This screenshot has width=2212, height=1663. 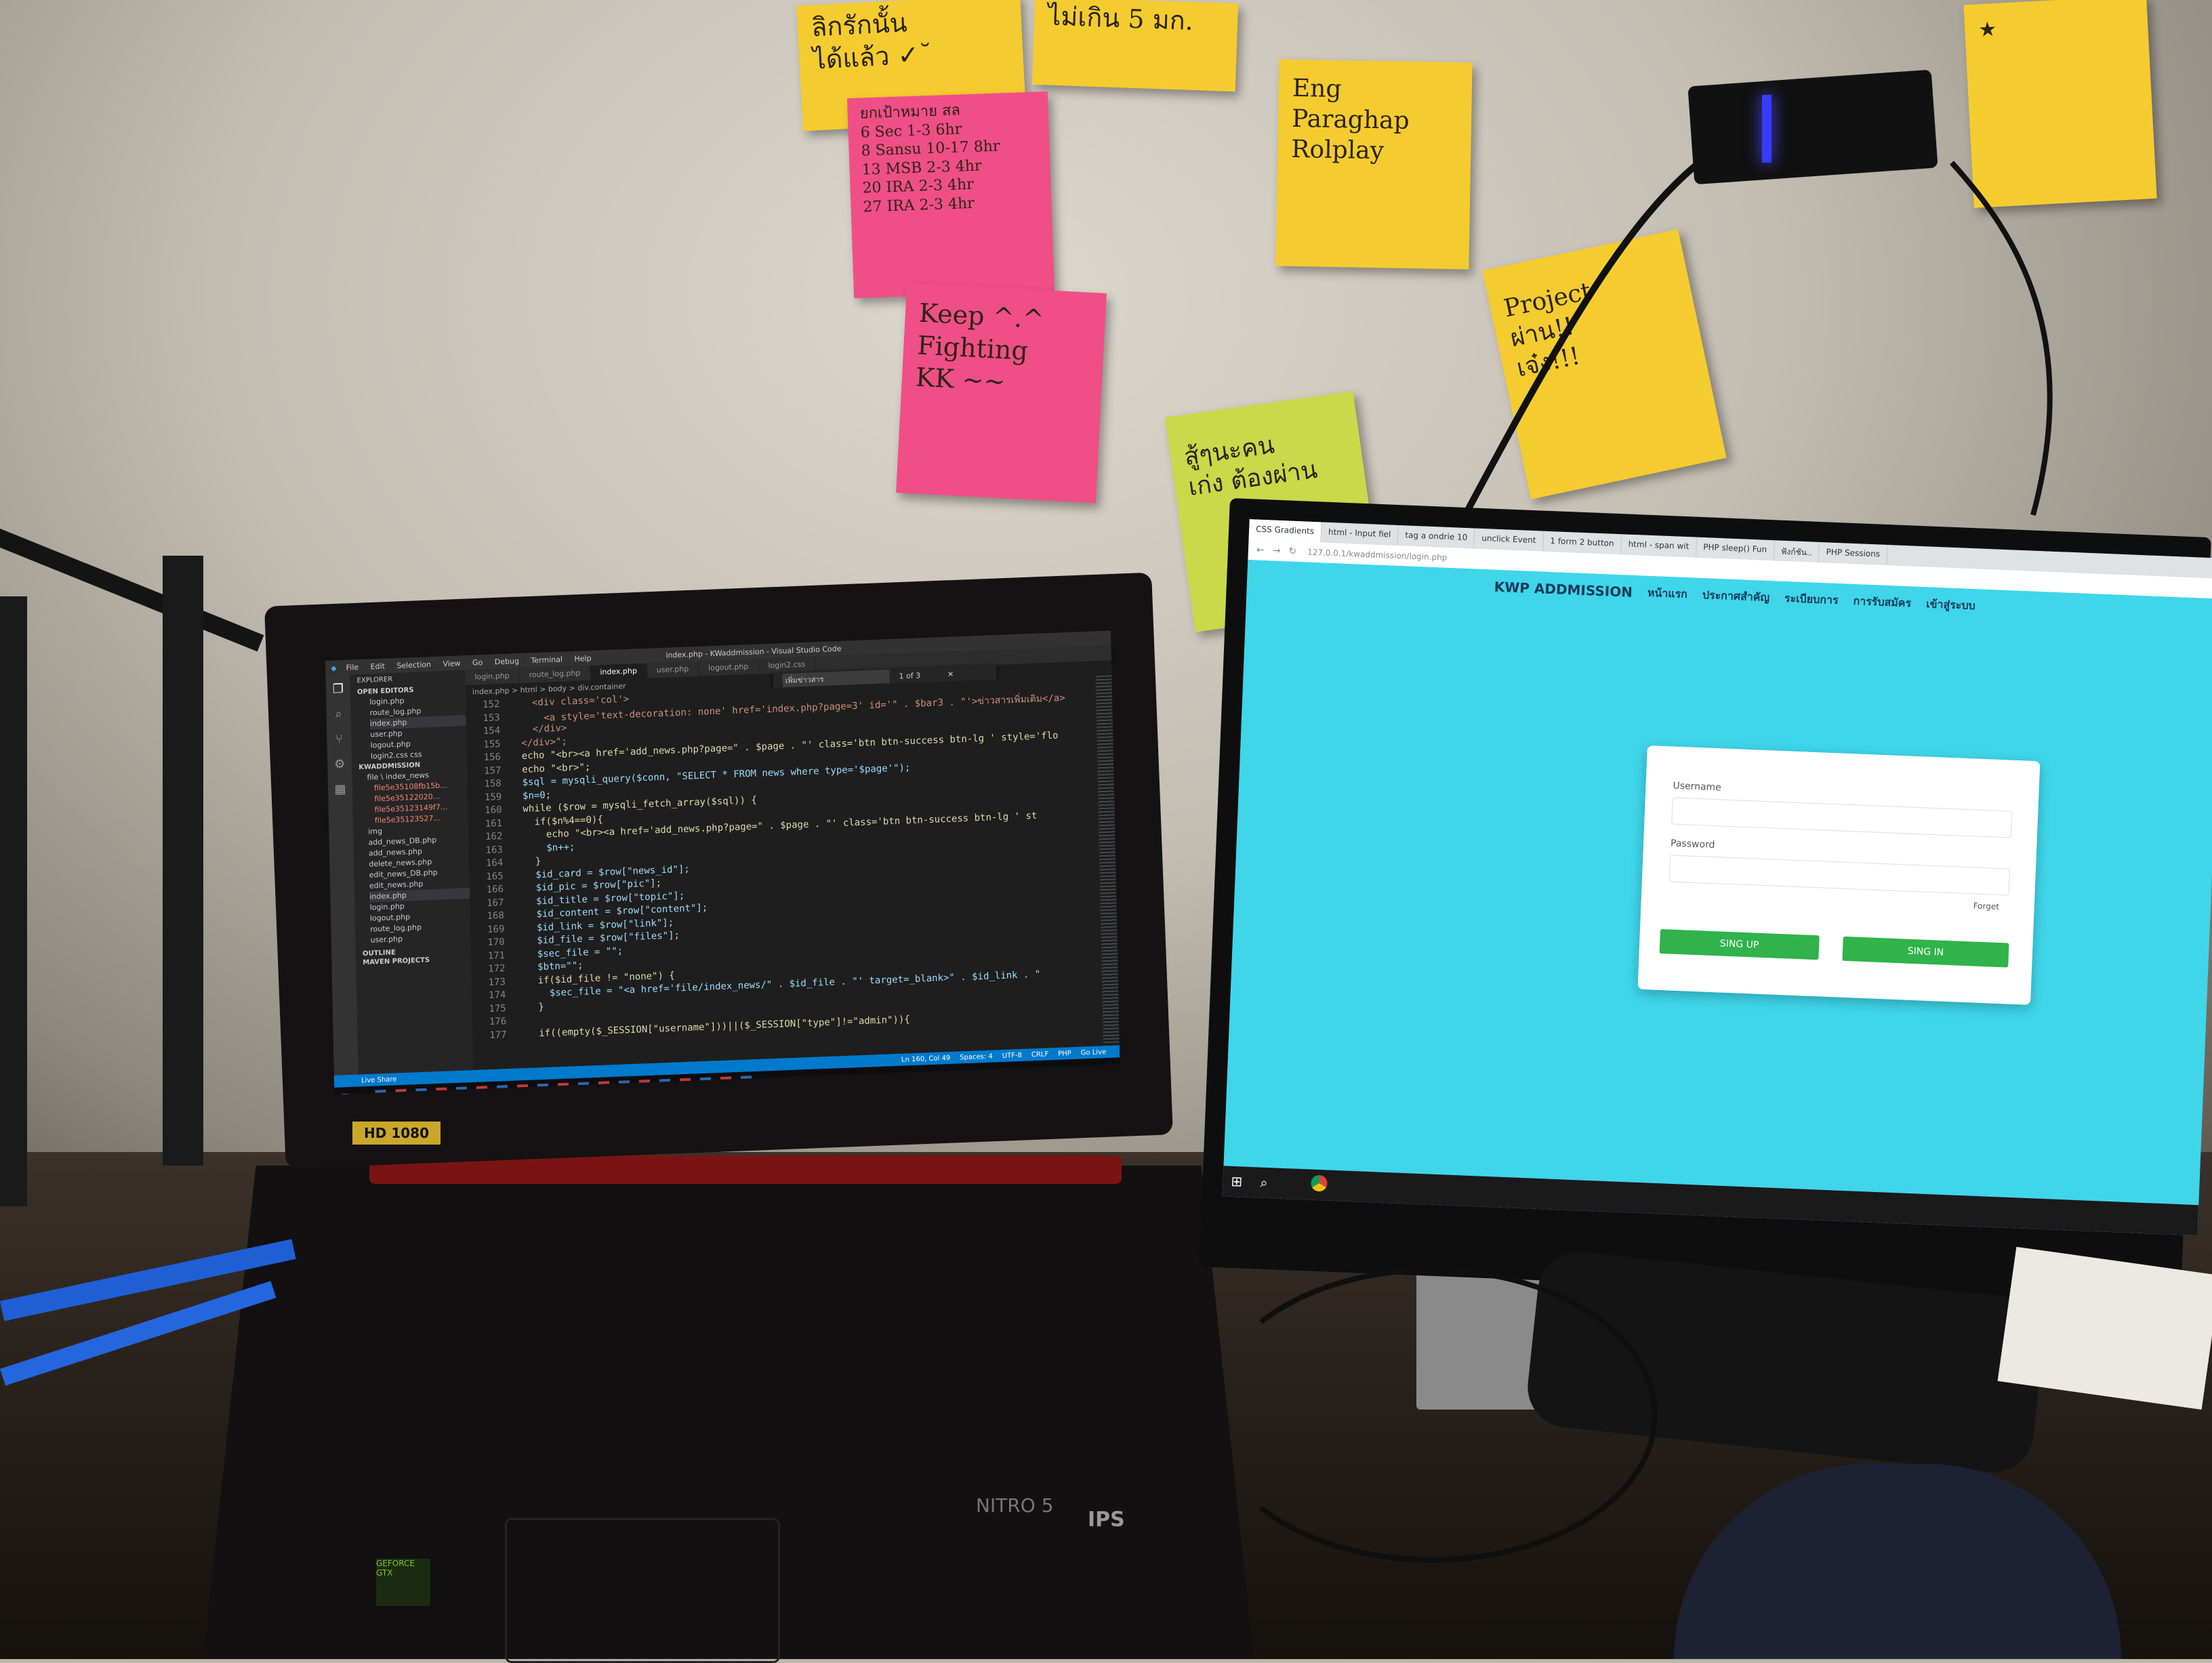 What do you see at coordinates (1437, 537) in the screenshot?
I see `browser-tab: tag a ondrie 10` at bounding box center [1437, 537].